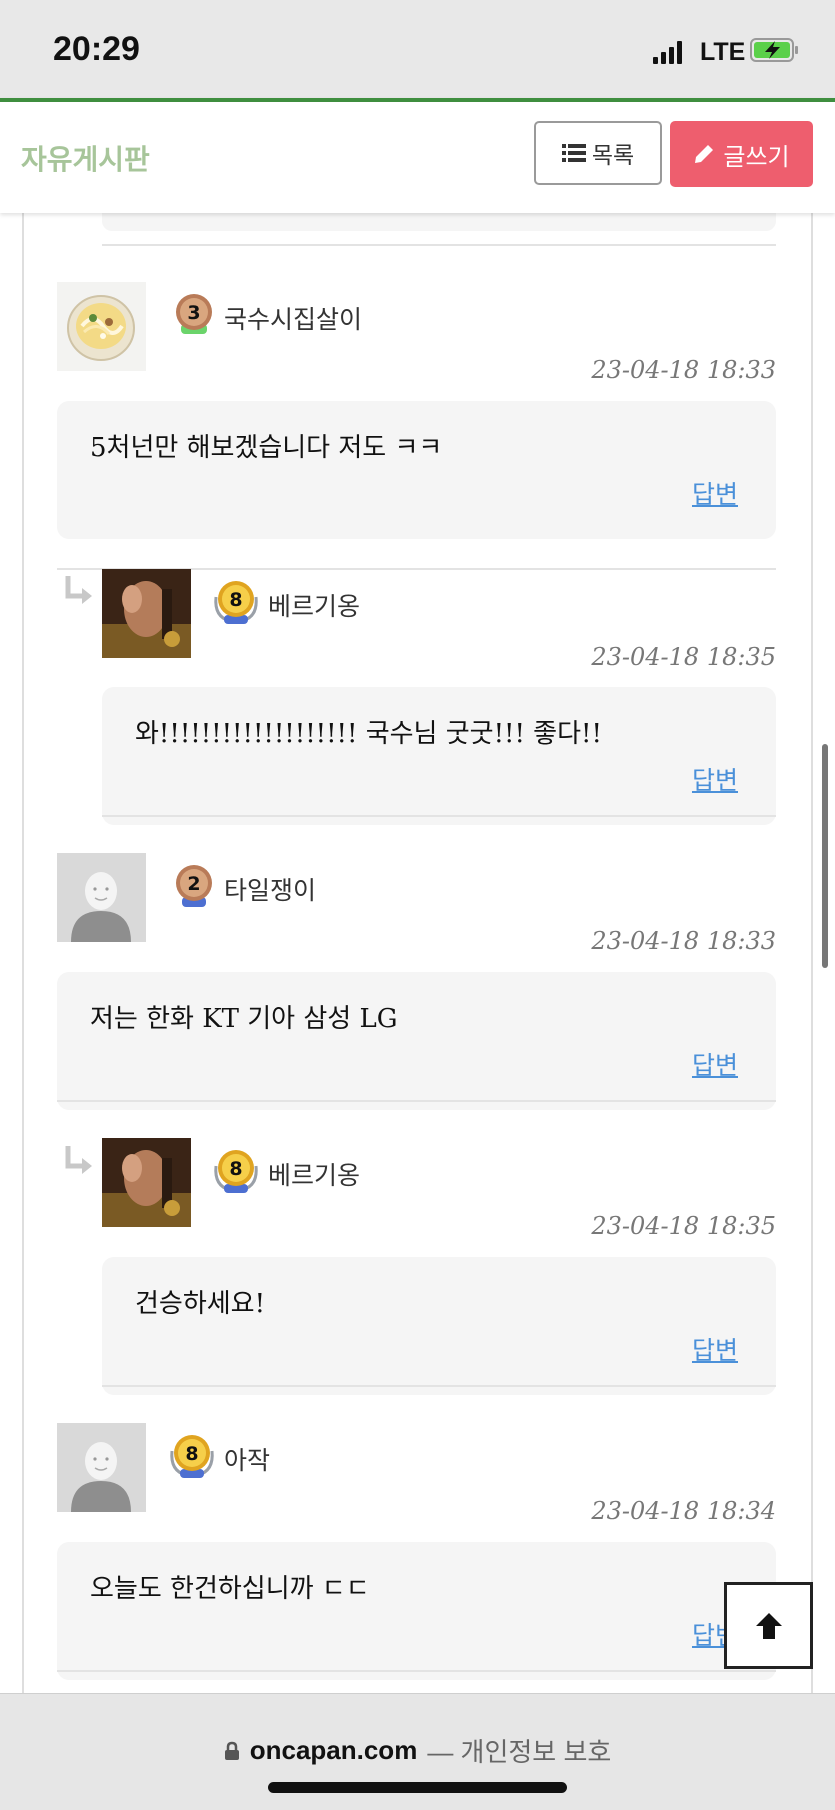  Describe the element at coordinates (85, 158) in the screenshot. I see `board-title: 자유게시판` at that location.